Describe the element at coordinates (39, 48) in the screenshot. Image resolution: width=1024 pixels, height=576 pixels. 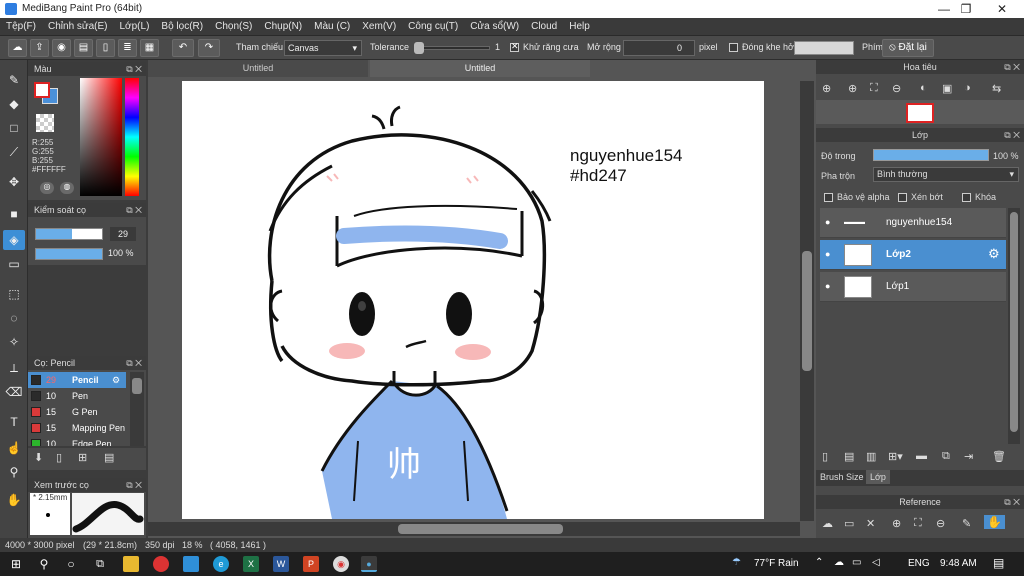
I see `upload-icon: ⇪` at that location.